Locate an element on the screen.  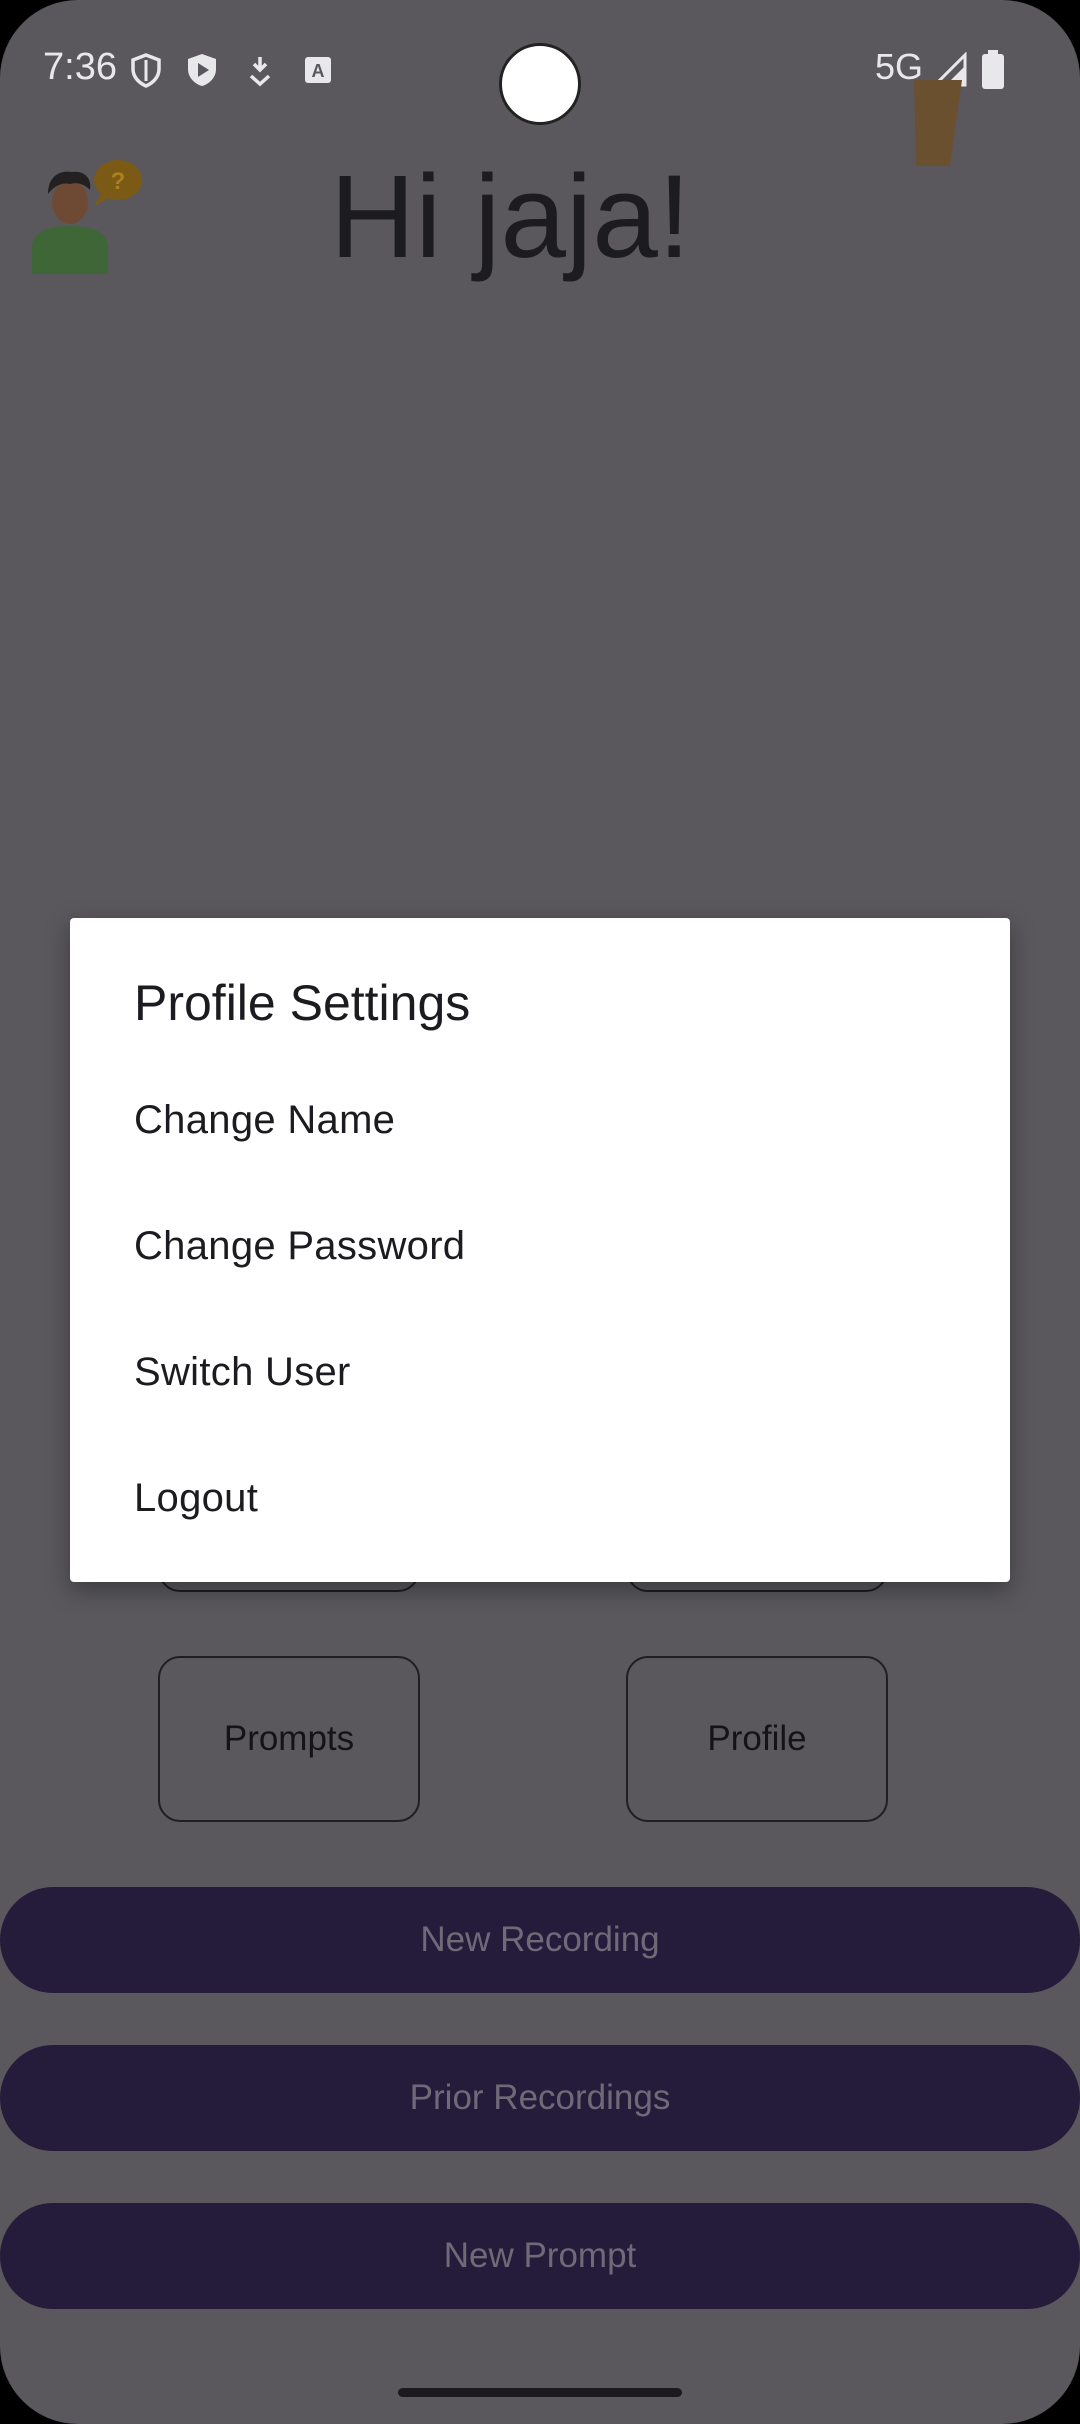
new-prompt-button: New Prompt is located at coordinates (540, 2256).